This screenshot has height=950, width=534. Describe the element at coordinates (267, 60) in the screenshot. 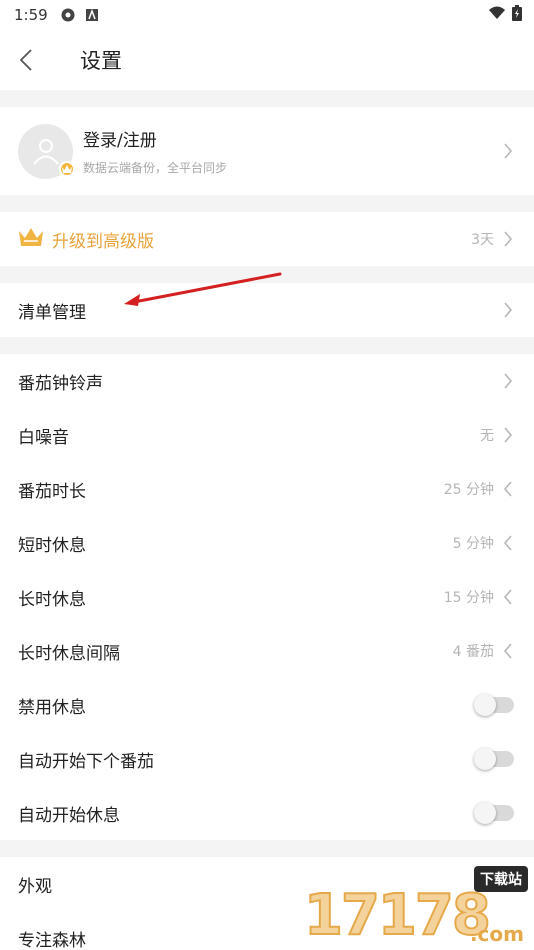

I see `app-header: 设置` at that location.